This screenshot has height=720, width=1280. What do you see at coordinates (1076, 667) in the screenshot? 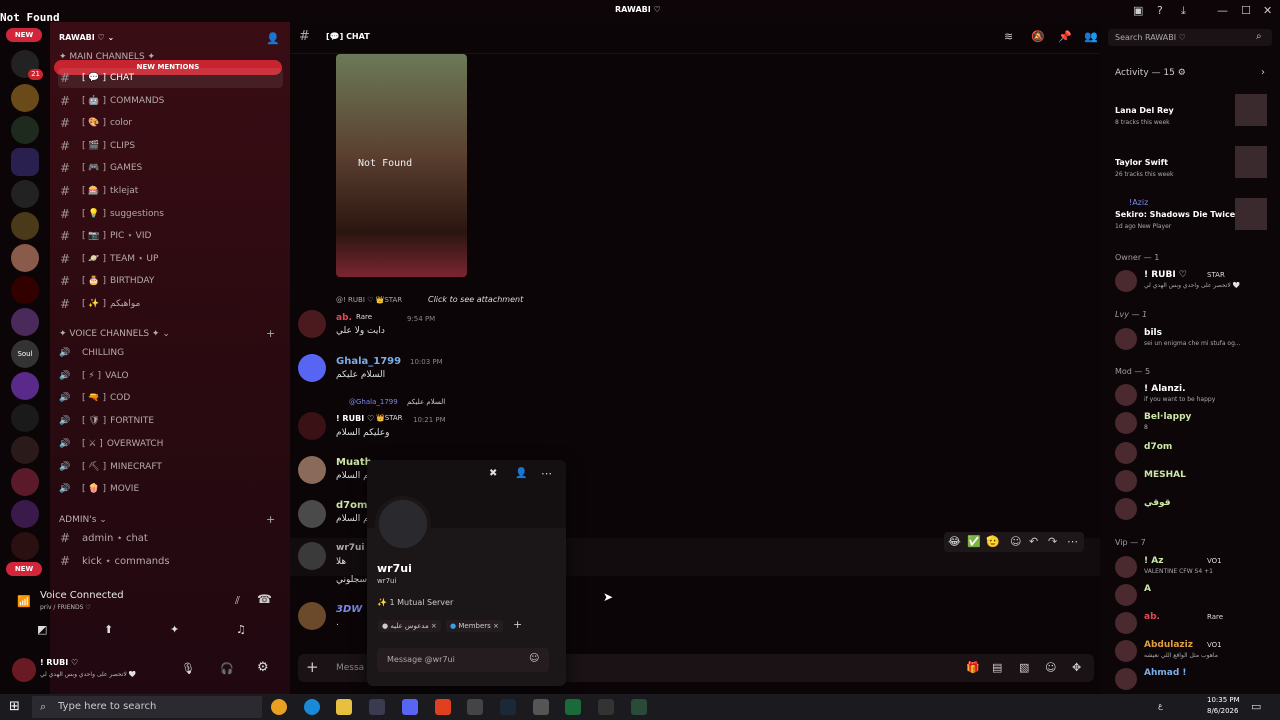
I see `apps-icon: ✥` at bounding box center [1076, 667].